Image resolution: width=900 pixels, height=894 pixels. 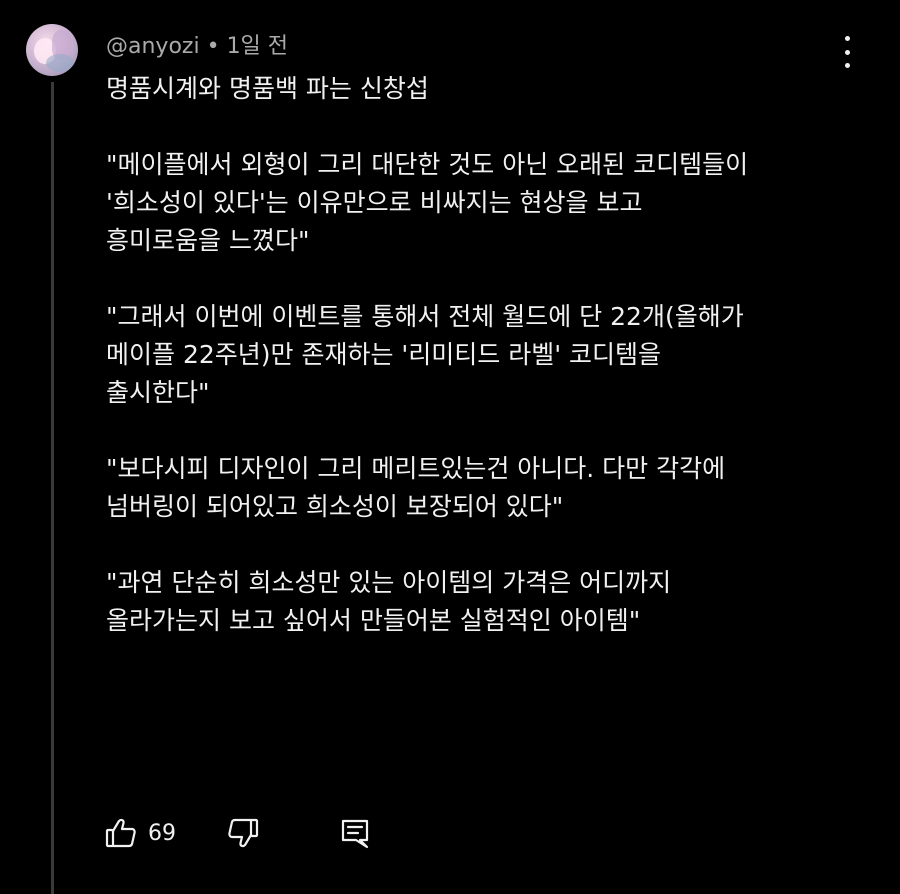 I want to click on reply-icon, so click(x=355, y=833).